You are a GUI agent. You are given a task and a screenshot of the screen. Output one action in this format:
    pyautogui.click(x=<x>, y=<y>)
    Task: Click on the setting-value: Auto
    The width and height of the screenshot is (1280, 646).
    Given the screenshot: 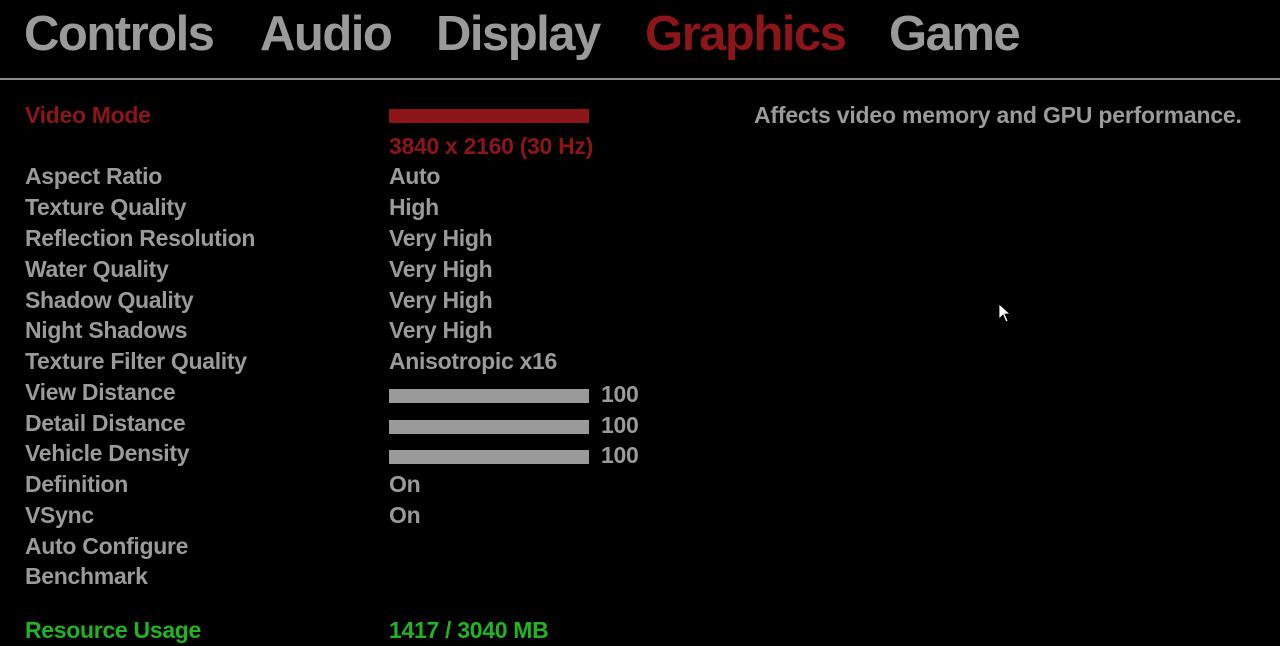 What is the action you would take?
    pyautogui.click(x=415, y=176)
    